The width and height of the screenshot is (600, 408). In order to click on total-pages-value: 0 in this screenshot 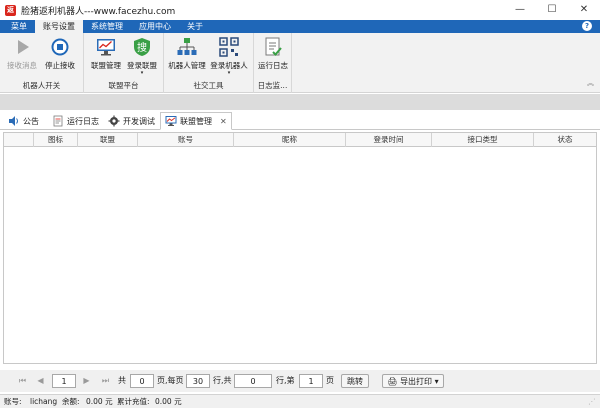, I will do `click(142, 381)`.